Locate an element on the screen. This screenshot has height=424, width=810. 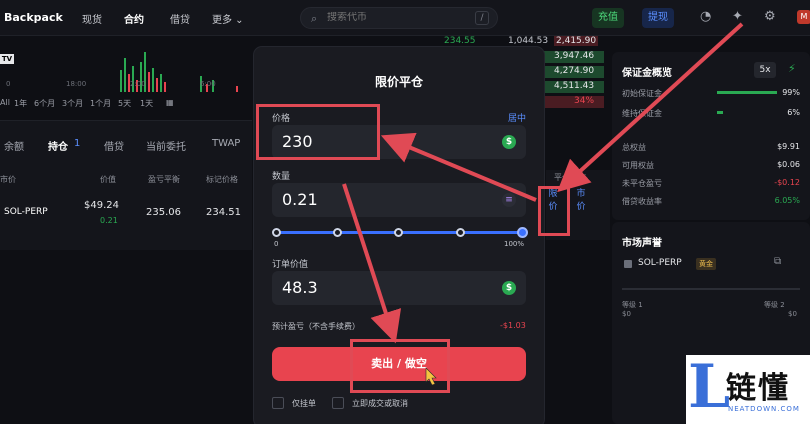
col-header-market: 市价 is located at coordinates (8, 179).